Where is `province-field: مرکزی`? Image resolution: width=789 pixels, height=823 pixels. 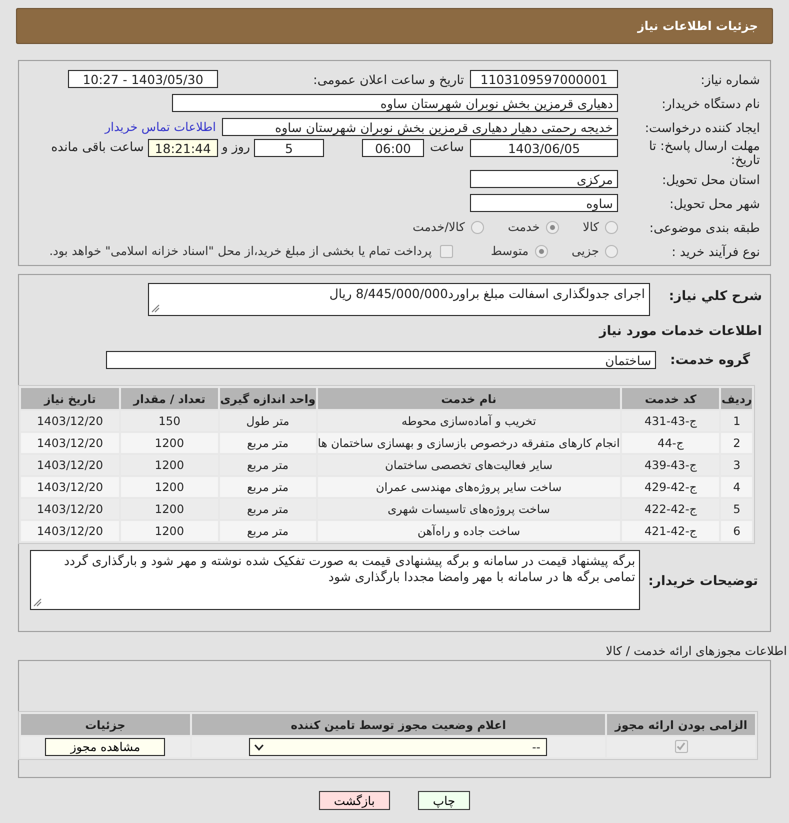 province-field: مرکزی is located at coordinates (544, 179).